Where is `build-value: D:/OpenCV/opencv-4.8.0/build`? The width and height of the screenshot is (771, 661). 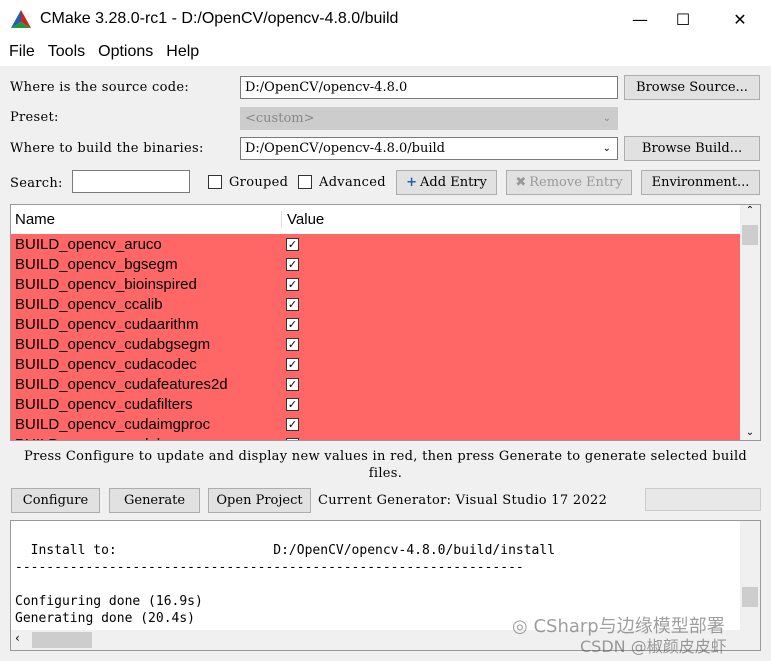 build-value: D:/OpenCV/opencv-4.8.0/build is located at coordinates (345, 148).